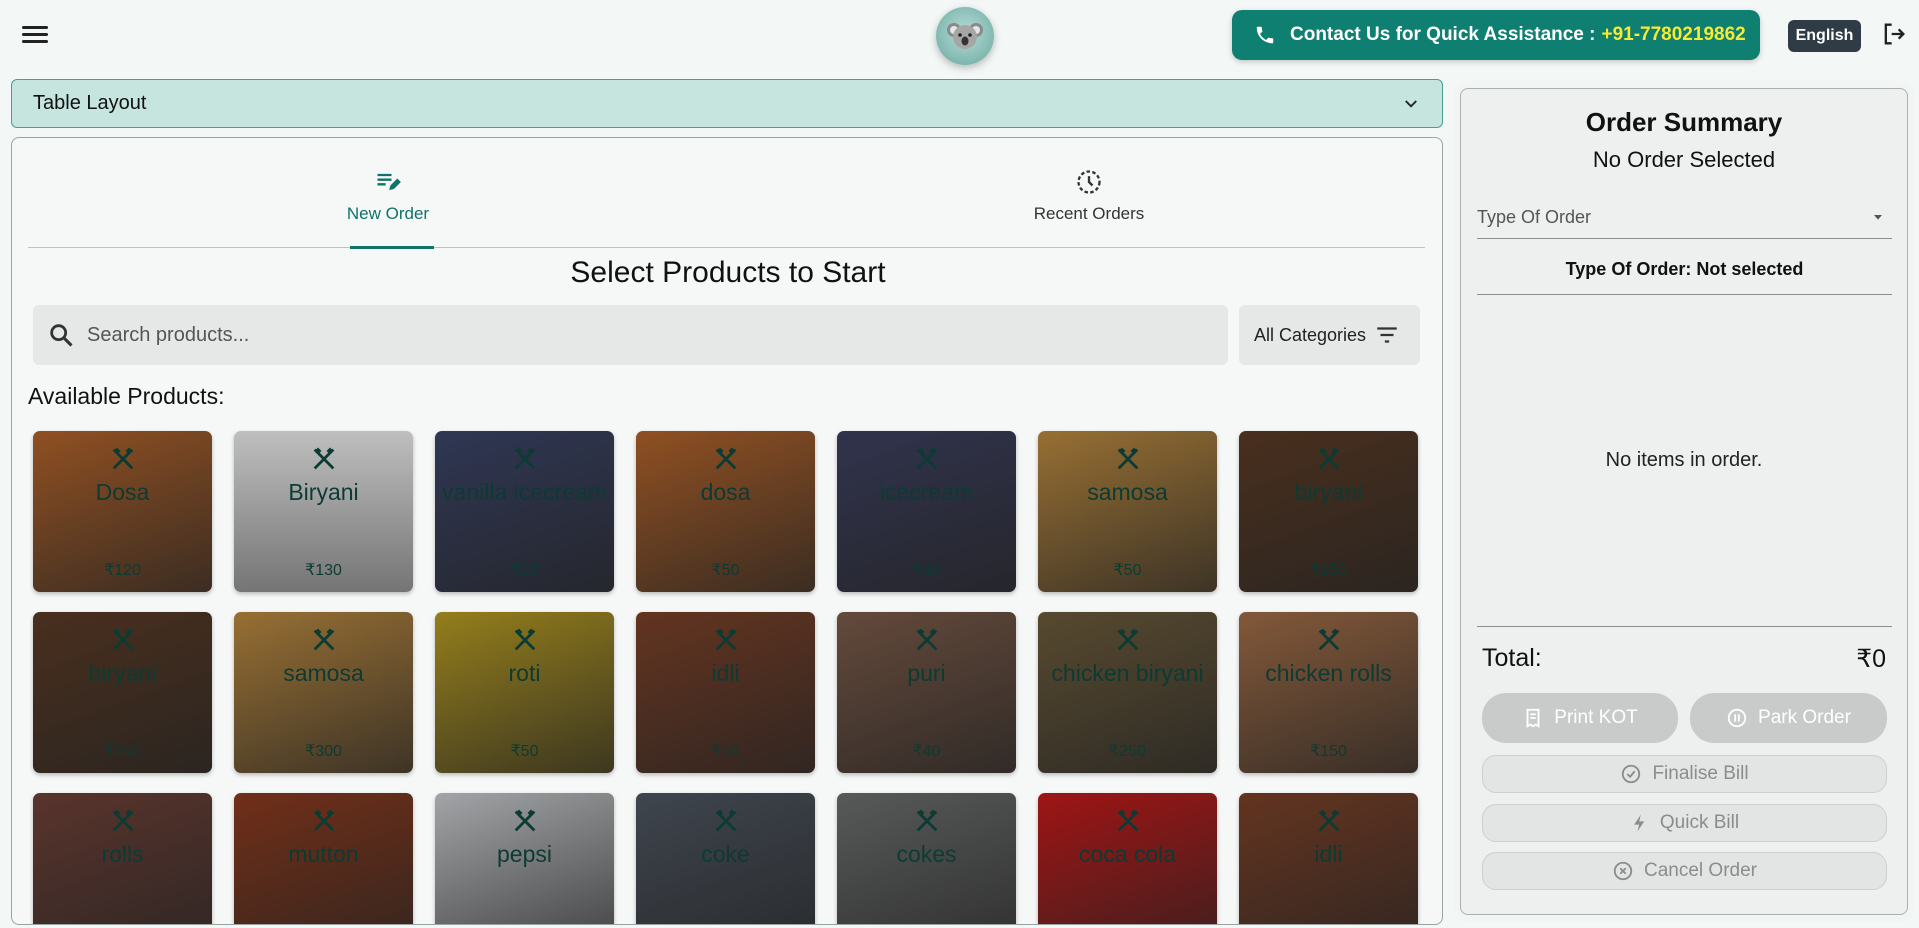 The image size is (1919, 928). I want to click on table-layout-accordion: Table Layout, so click(727, 103).